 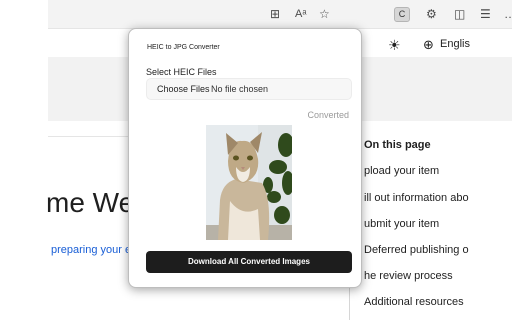 I want to click on split-screen-icon: ◫, so click(x=459, y=14).